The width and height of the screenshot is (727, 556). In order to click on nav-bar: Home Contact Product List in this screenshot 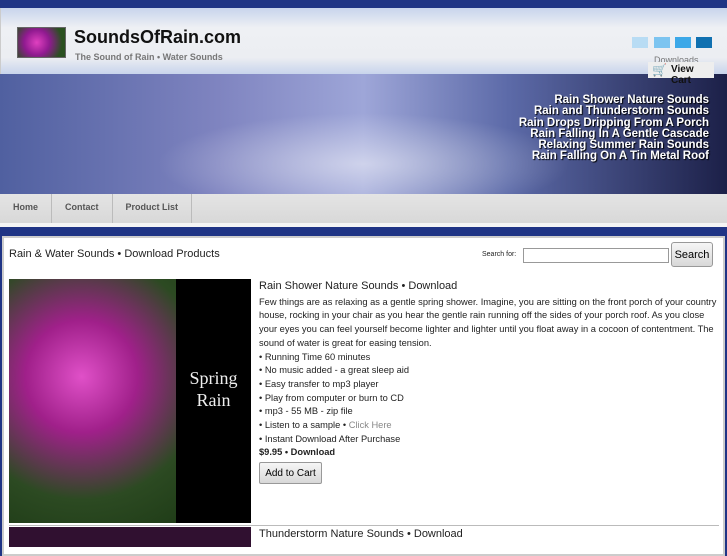, I will do `click(363, 210)`.